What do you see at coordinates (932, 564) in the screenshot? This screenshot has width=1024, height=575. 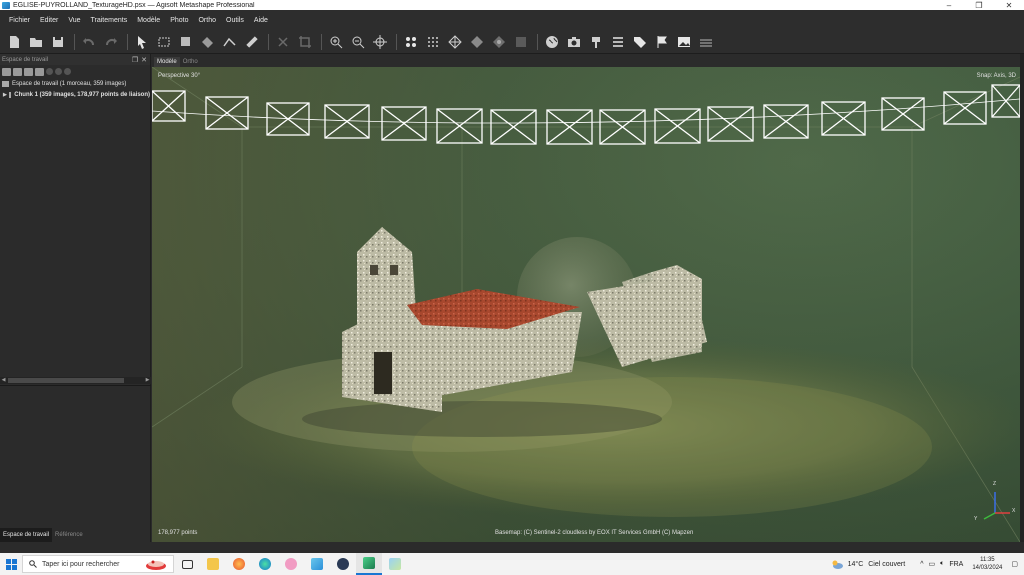 I see `network-icon: ▭` at bounding box center [932, 564].